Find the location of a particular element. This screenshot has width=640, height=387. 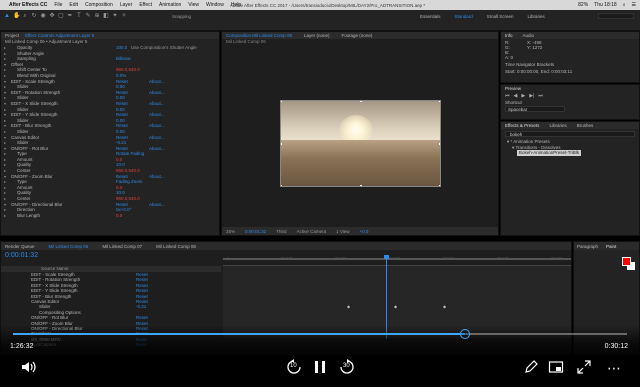

work-area-bar is located at coordinates (397, 259).